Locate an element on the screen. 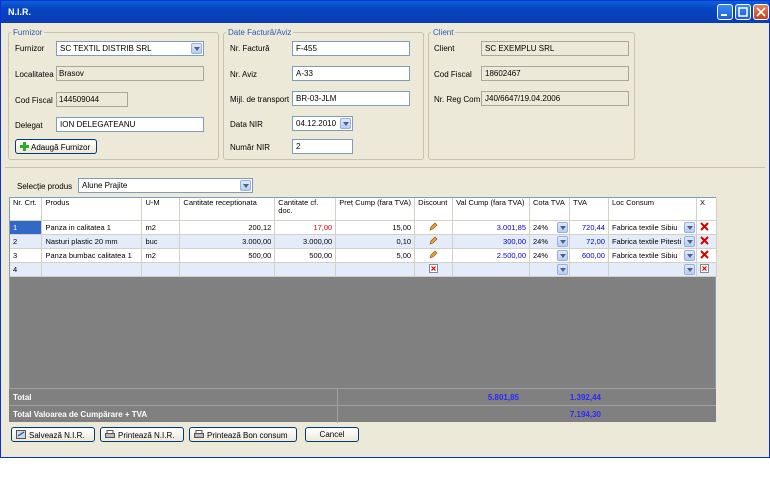 The width and height of the screenshot is (770, 501). maximize-icon is located at coordinates (743, 12).